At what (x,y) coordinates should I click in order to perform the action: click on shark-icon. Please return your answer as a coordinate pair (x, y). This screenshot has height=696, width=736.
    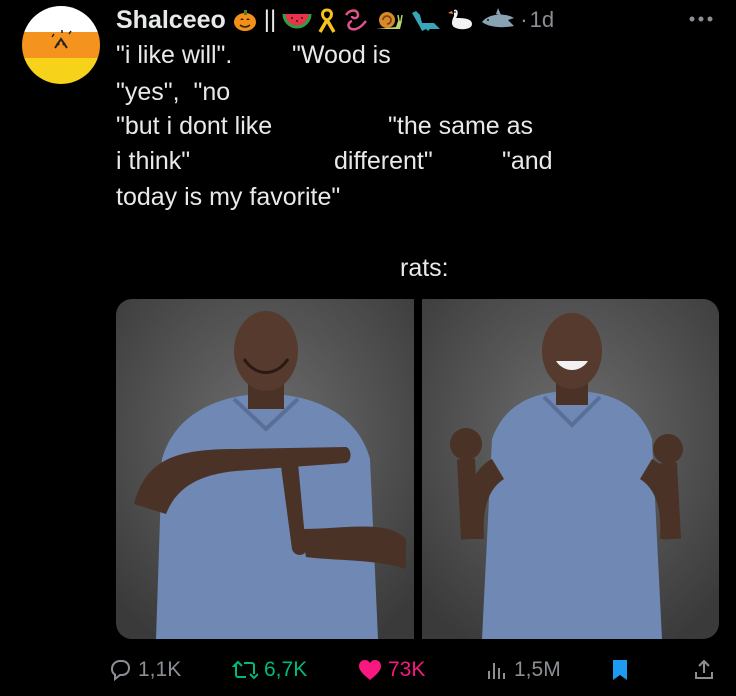
    Looking at the image, I should click on (498, 20).